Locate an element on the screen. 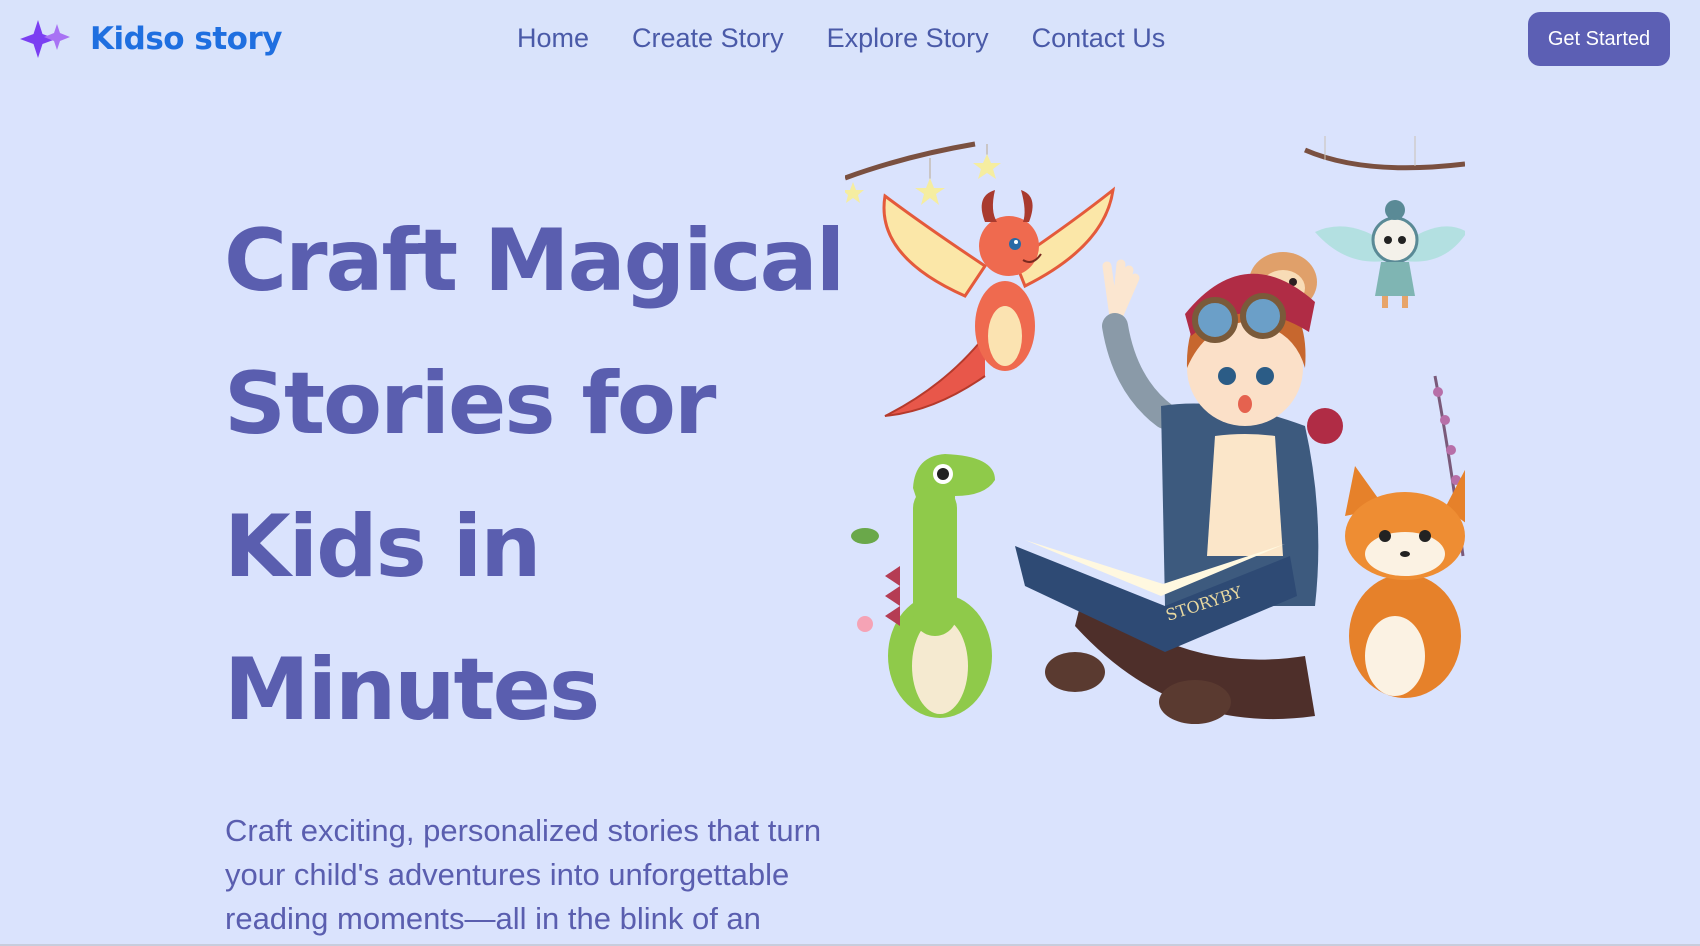 The height and width of the screenshot is (946, 1700). sparkle-icon is located at coordinates (45, 39).